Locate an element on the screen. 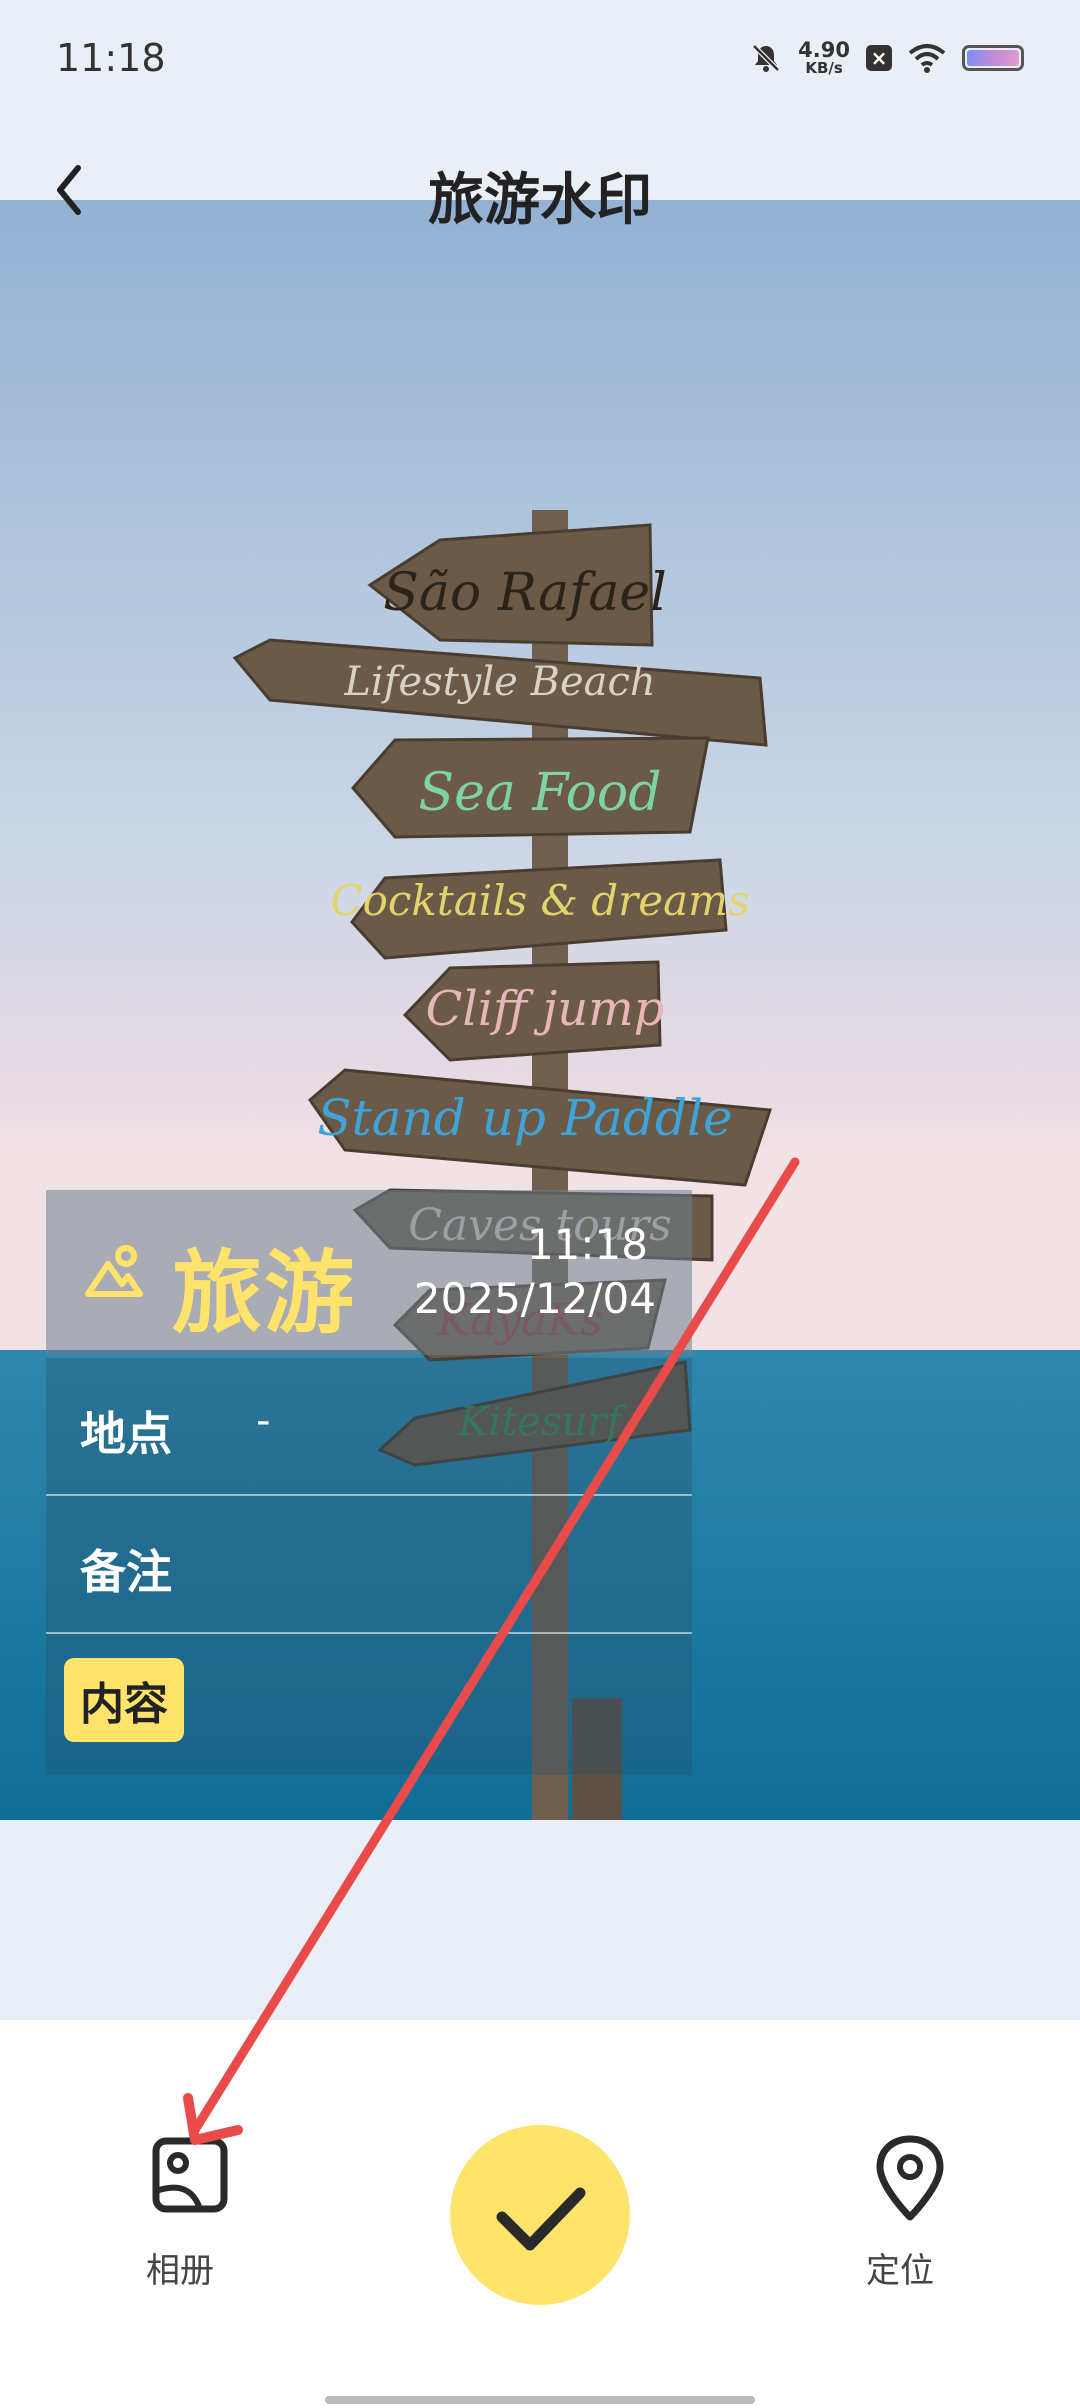 This screenshot has height=2408, width=1080. net-speed: 4.90 KB/s is located at coordinates (824, 58).